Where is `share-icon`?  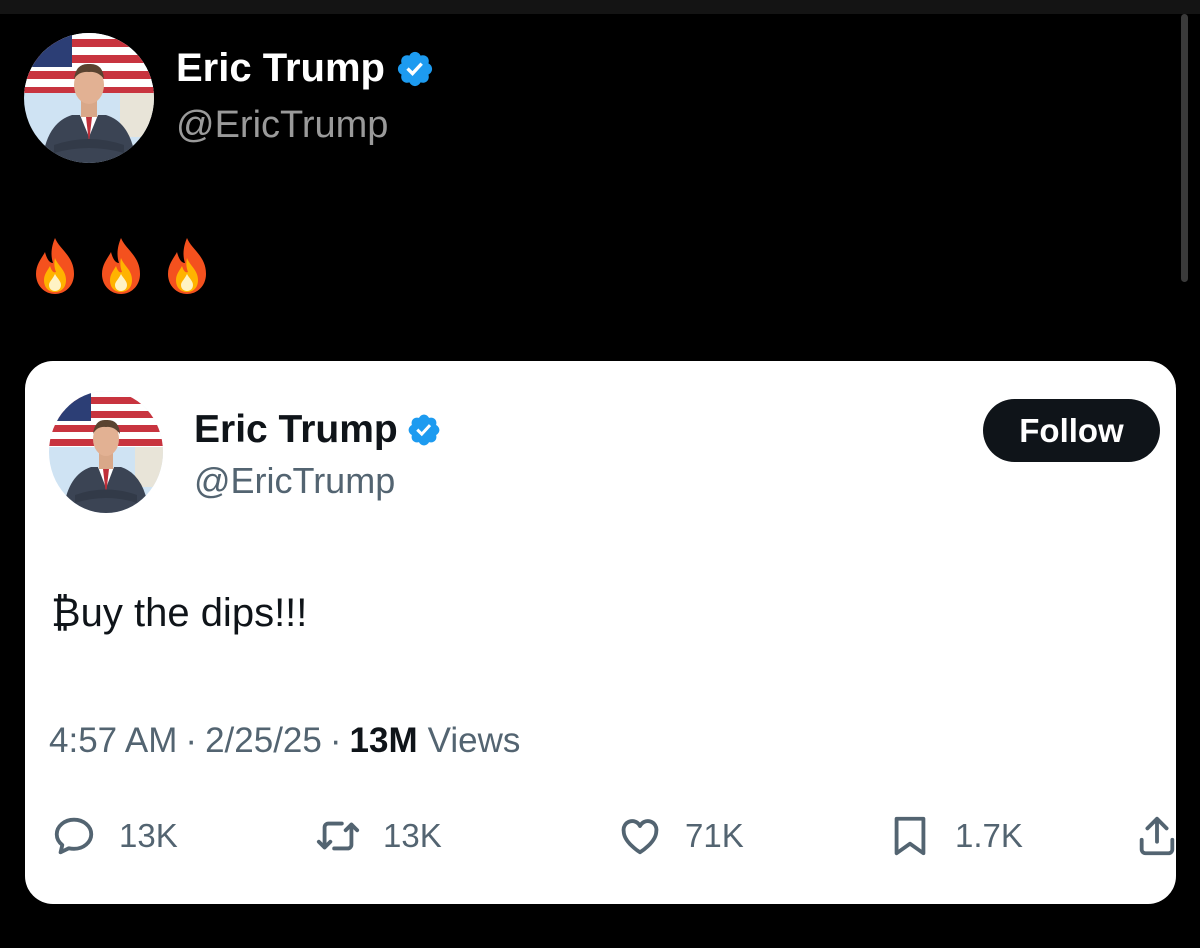 share-icon is located at coordinates (1157, 836).